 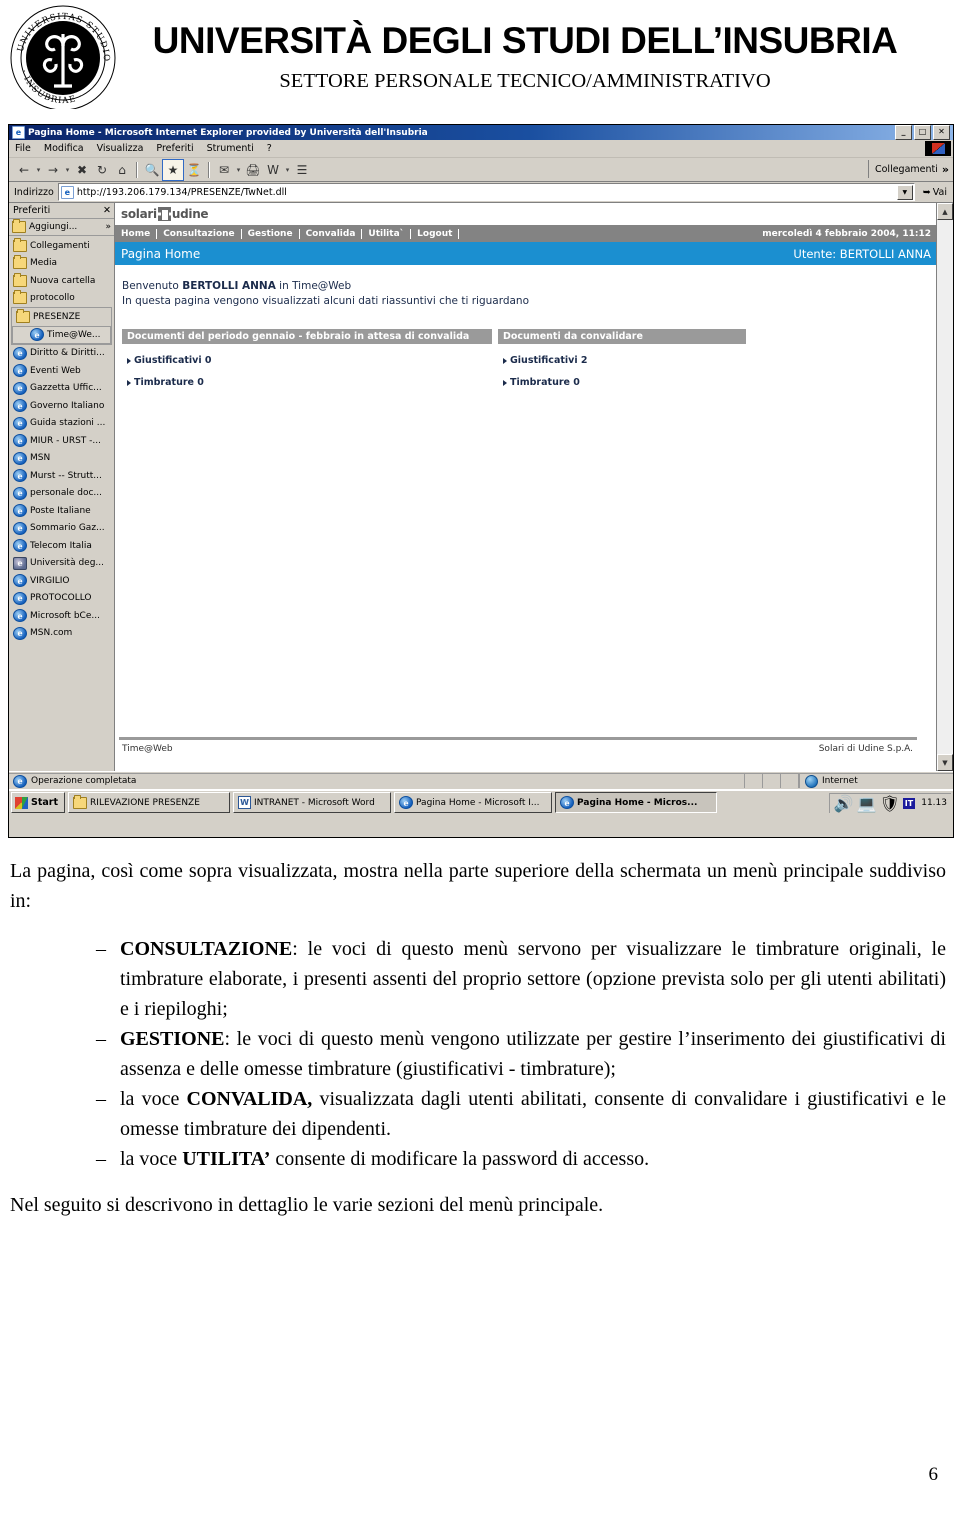 I want to click on history-icon: ⏳, so click(x=194, y=170).